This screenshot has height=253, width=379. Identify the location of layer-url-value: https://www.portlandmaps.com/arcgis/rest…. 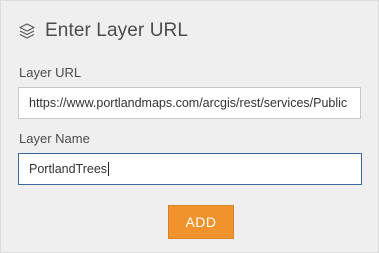
(188, 103).